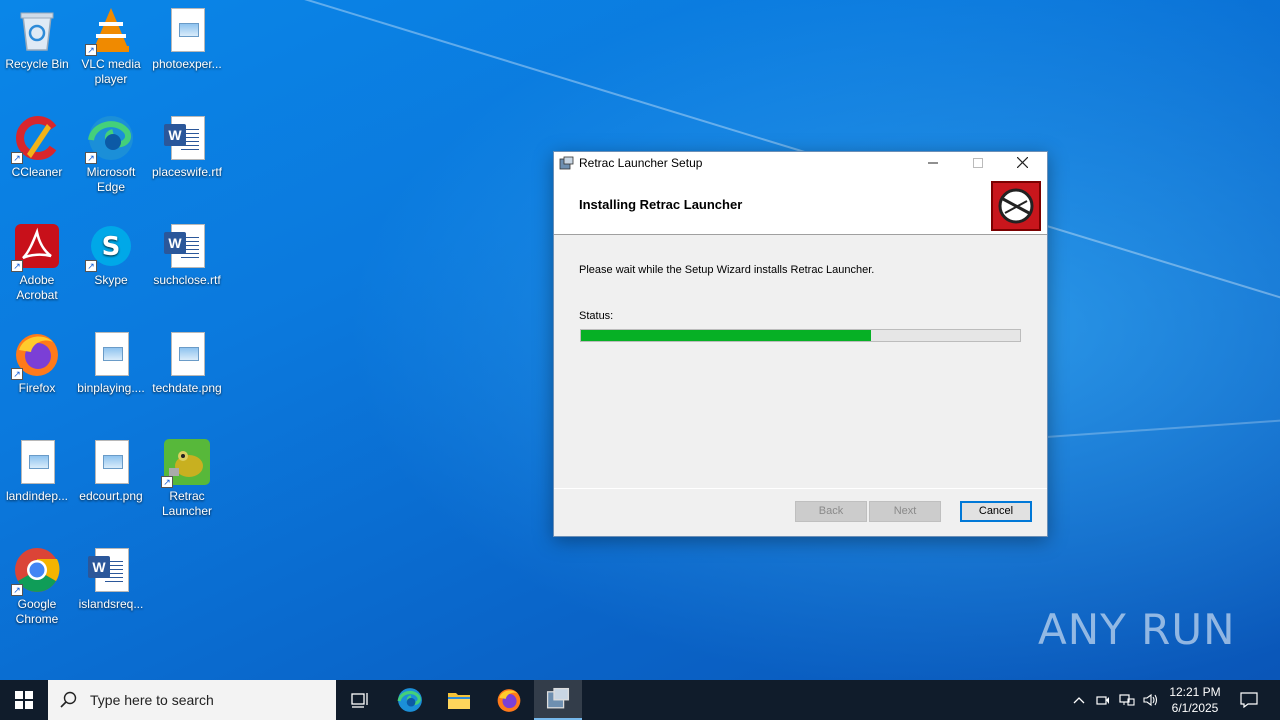 This screenshot has width=1280, height=720. I want to click on desktop-icon-techdate: techdate.png, so click(187, 360).